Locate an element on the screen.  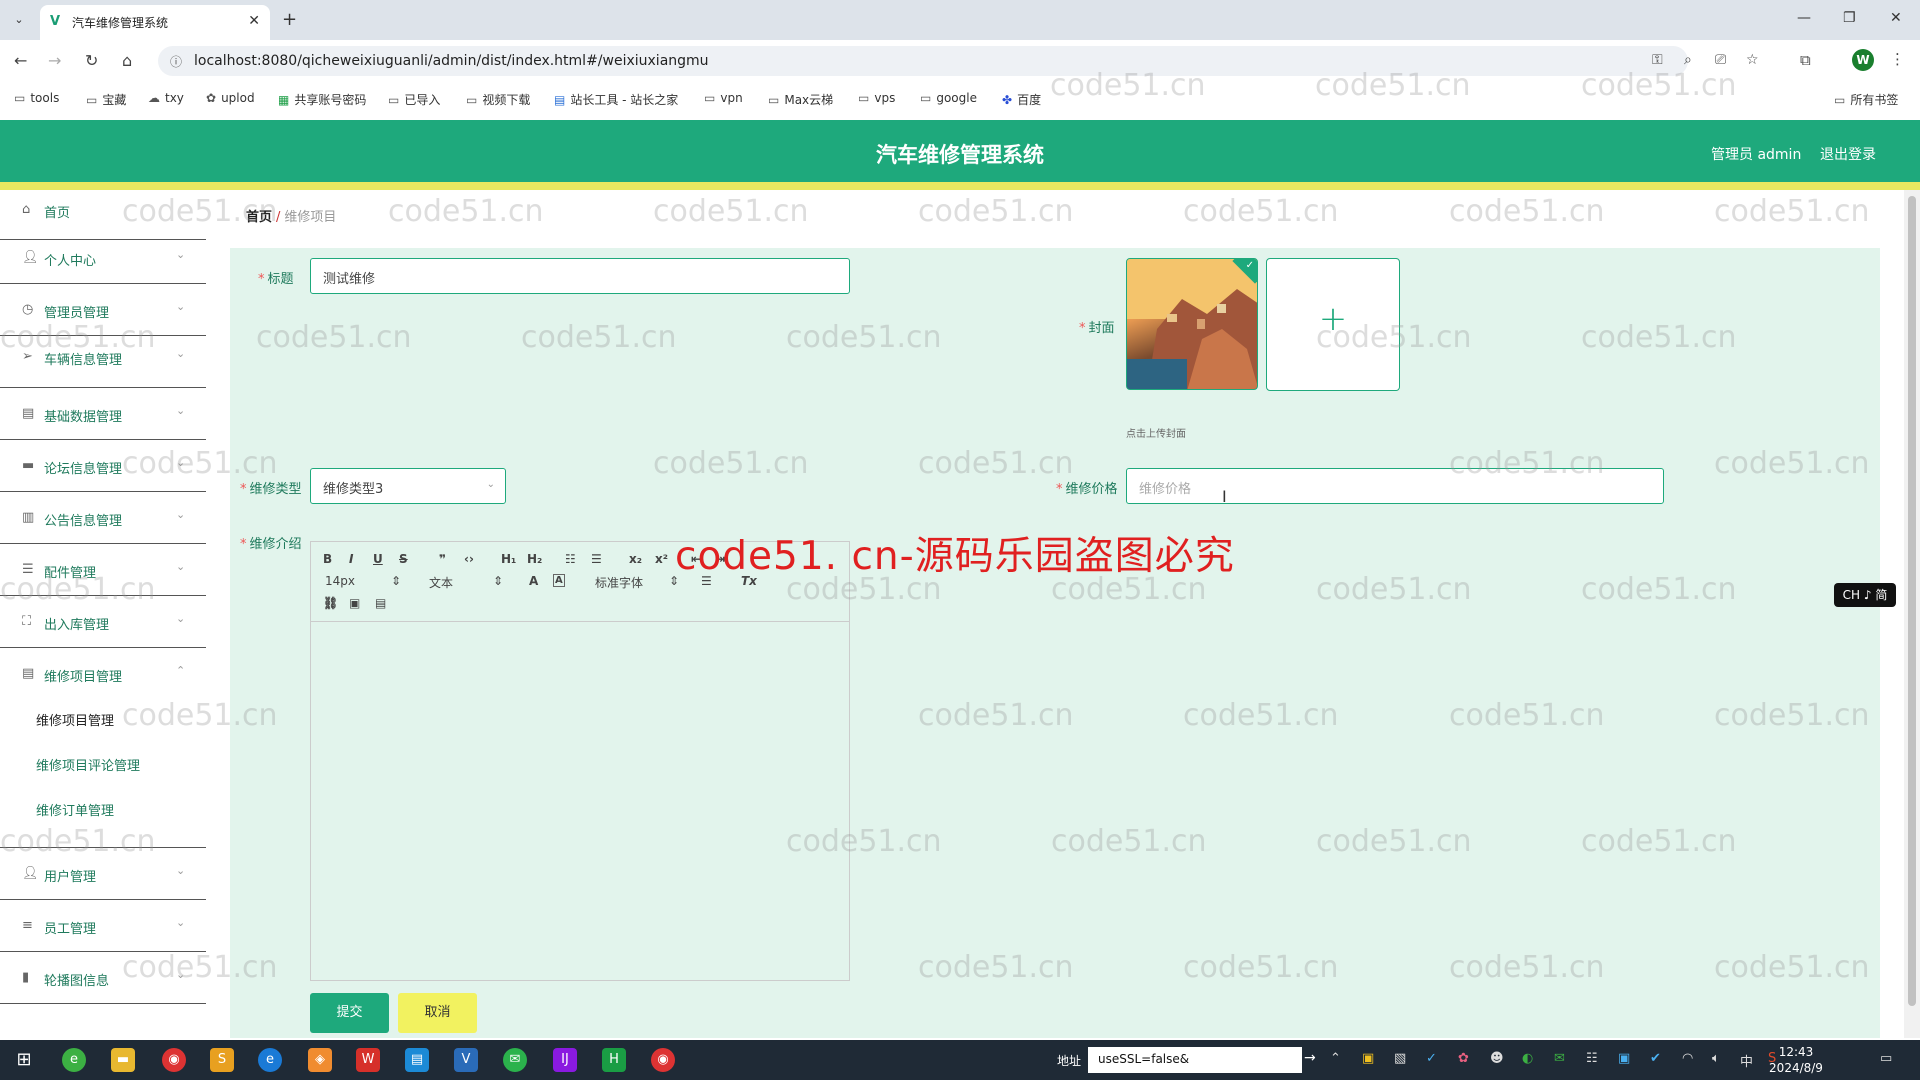
back-icon: ← is located at coordinates (20, 60).